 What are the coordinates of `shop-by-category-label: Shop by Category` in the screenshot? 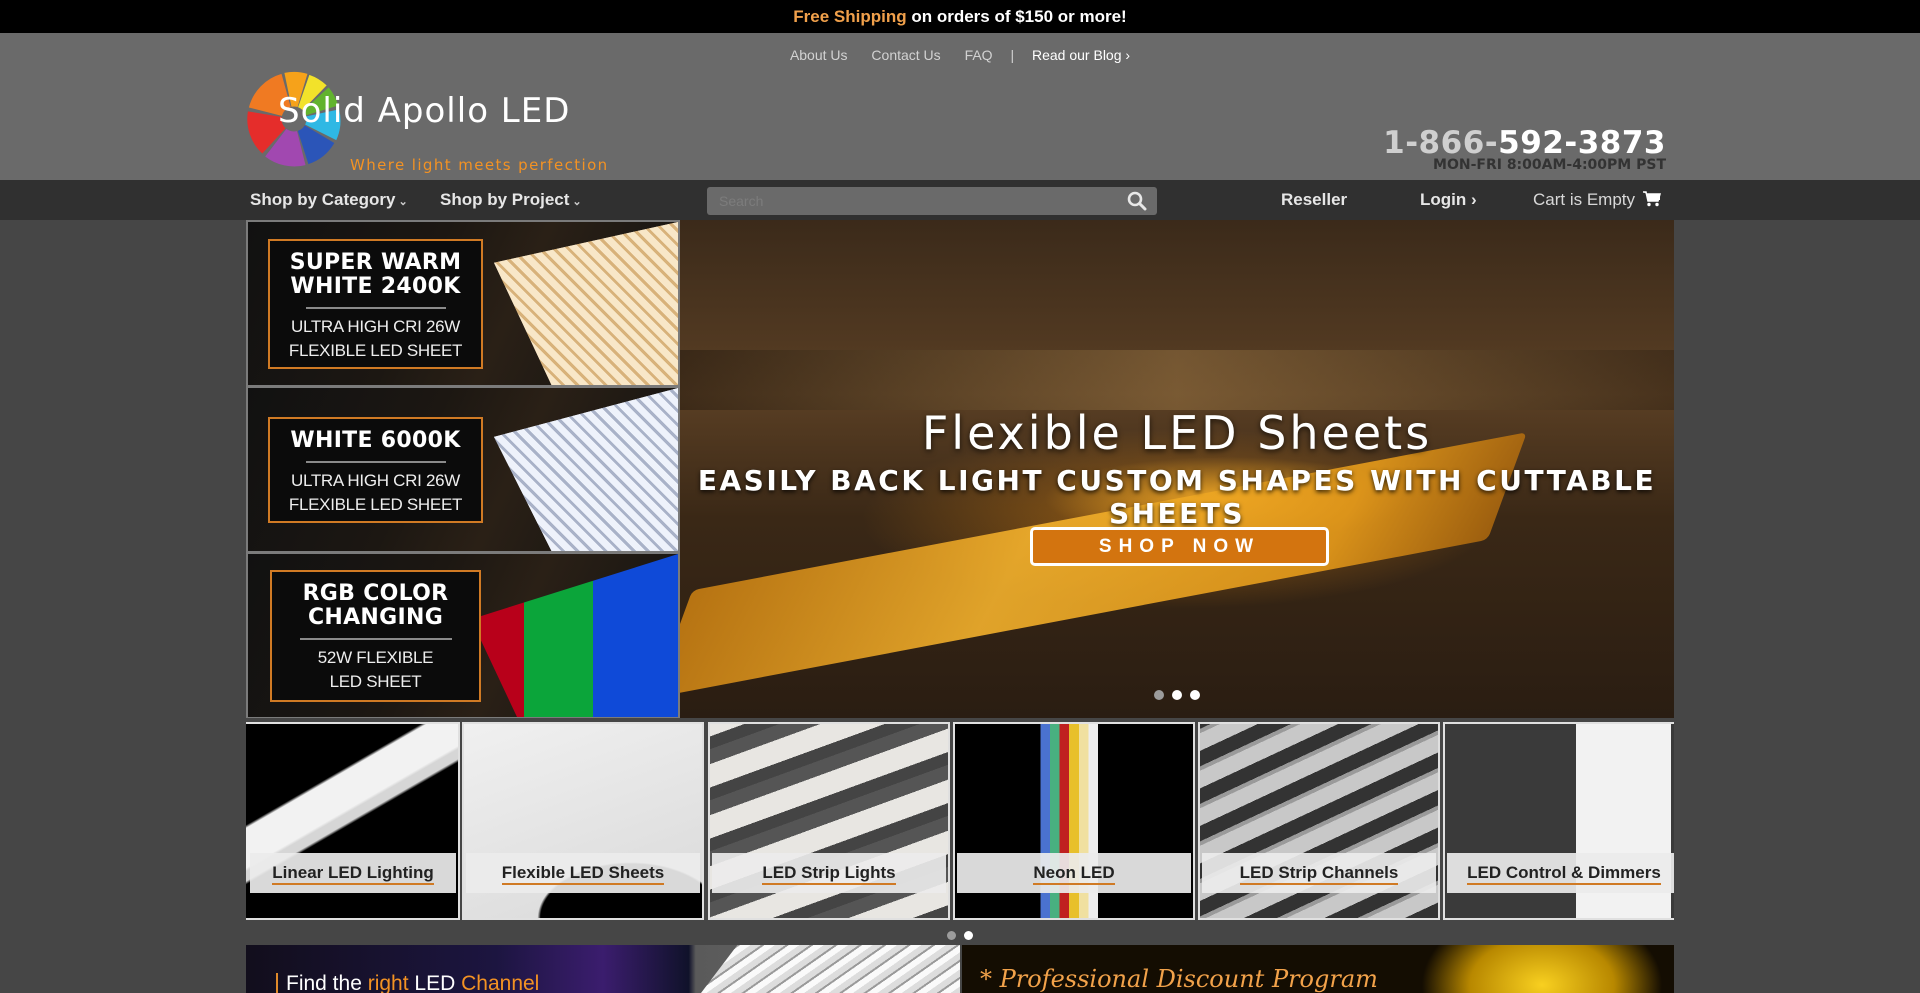 It's located at (323, 199).